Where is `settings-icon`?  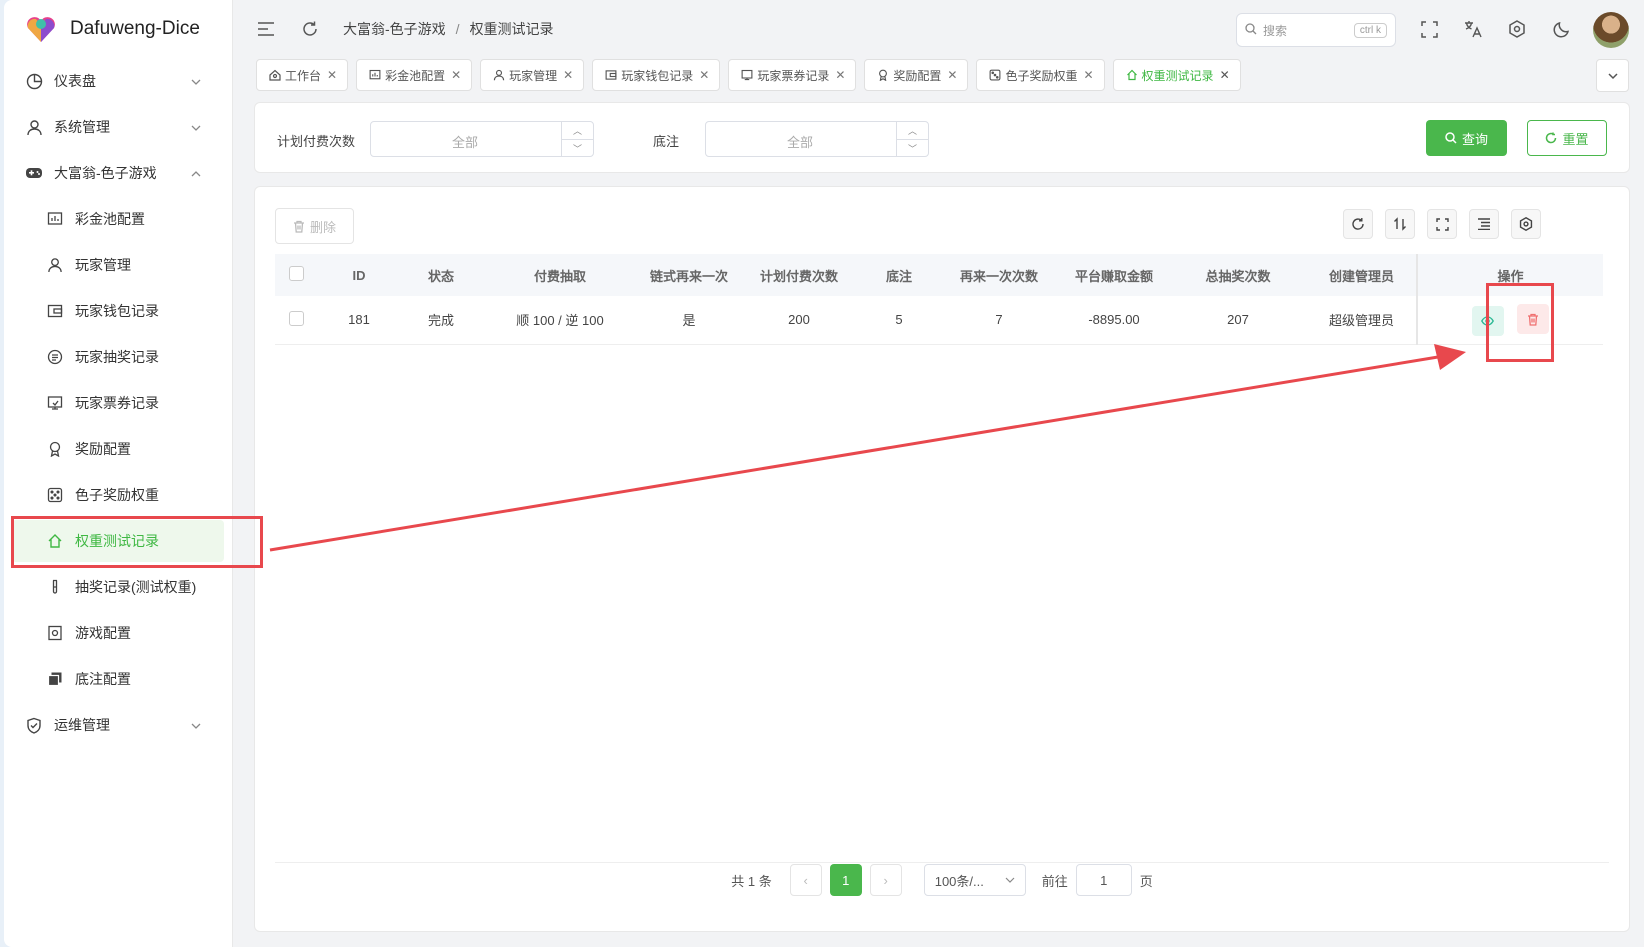
settings-icon is located at coordinates (1517, 29).